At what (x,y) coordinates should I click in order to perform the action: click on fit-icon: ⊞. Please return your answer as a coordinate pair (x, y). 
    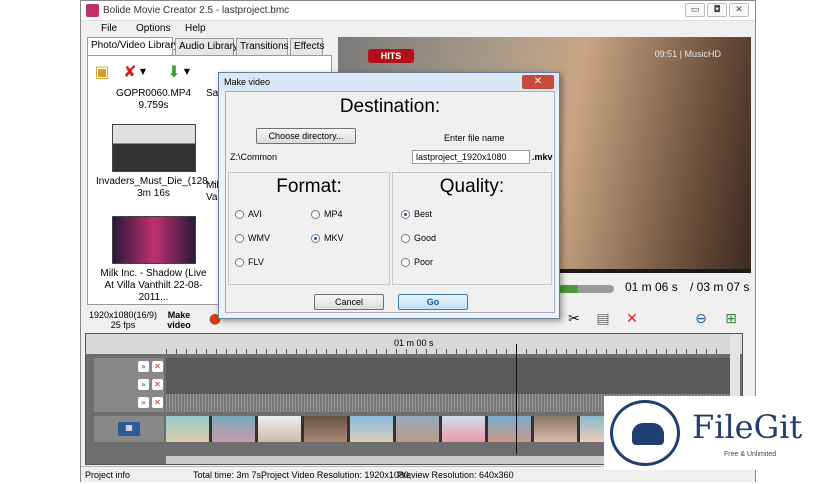
    Looking at the image, I should click on (731, 319).